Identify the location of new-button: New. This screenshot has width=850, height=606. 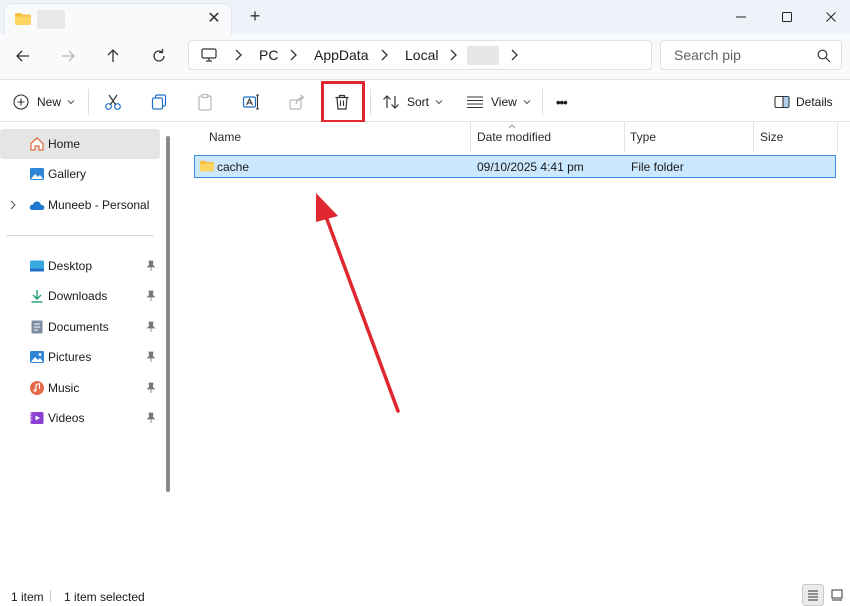
(44, 102).